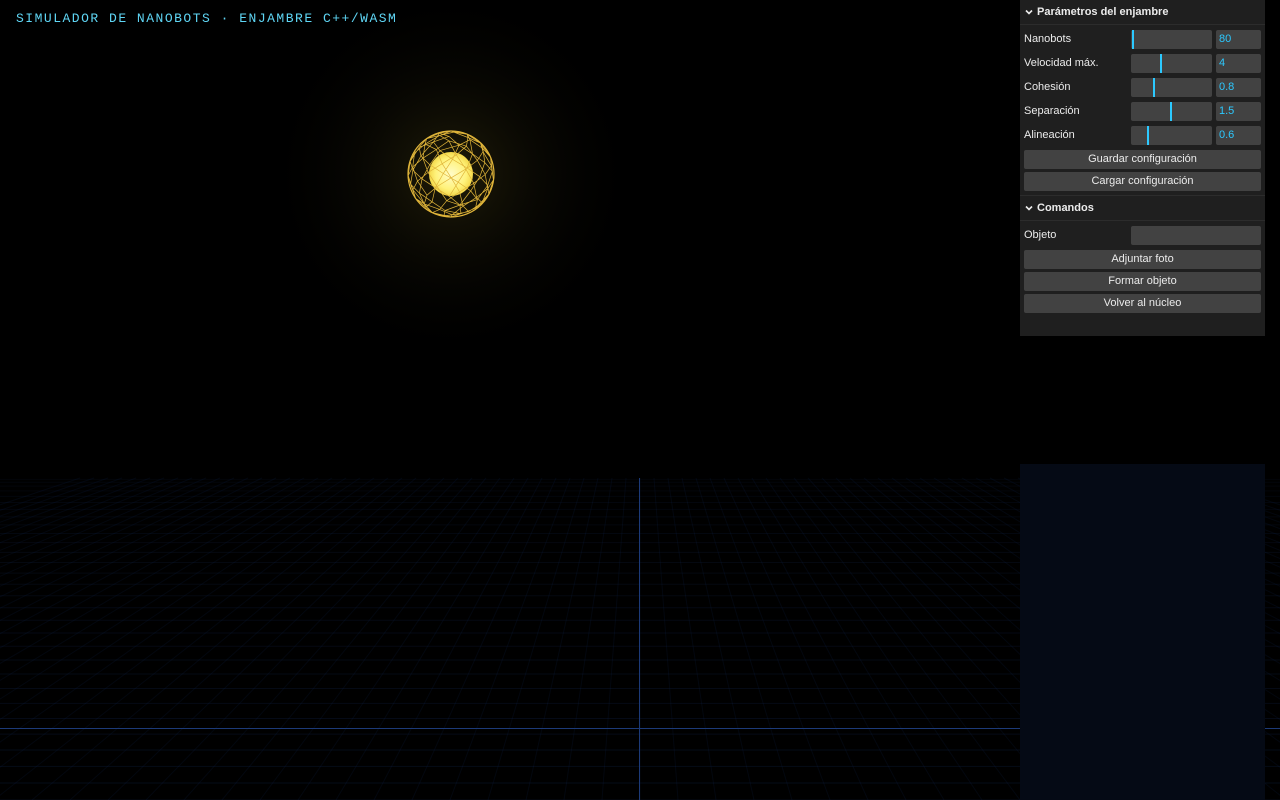 Image resolution: width=1280 pixels, height=800 pixels. What do you see at coordinates (1142, 181) in the screenshot?
I see `load-config-button: Cargar configuración` at bounding box center [1142, 181].